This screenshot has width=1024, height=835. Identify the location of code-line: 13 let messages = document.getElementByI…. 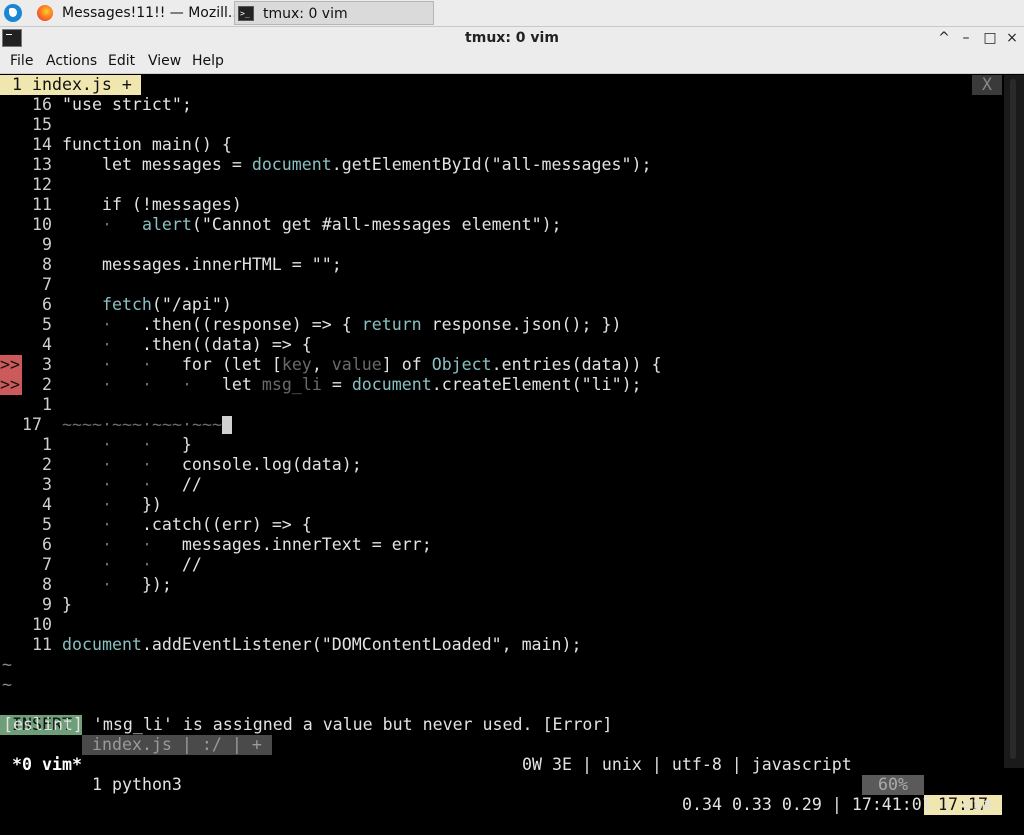
(502, 165).